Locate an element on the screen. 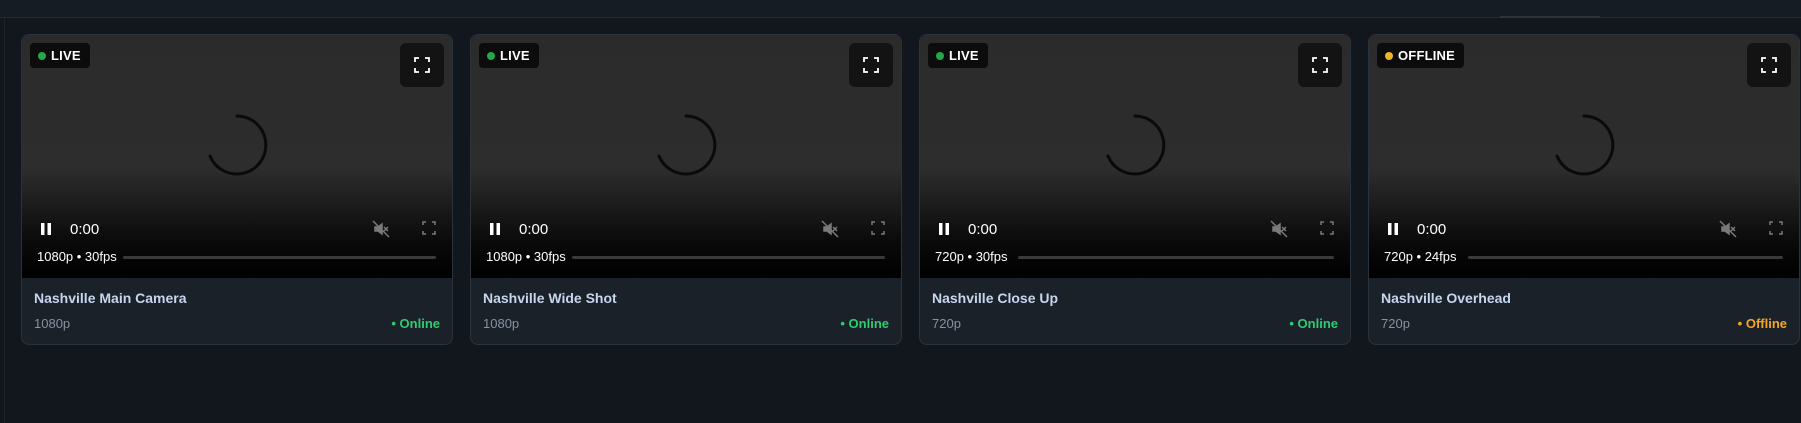  resolution-fps-label: 720p • 24fps is located at coordinates (1420, 256).